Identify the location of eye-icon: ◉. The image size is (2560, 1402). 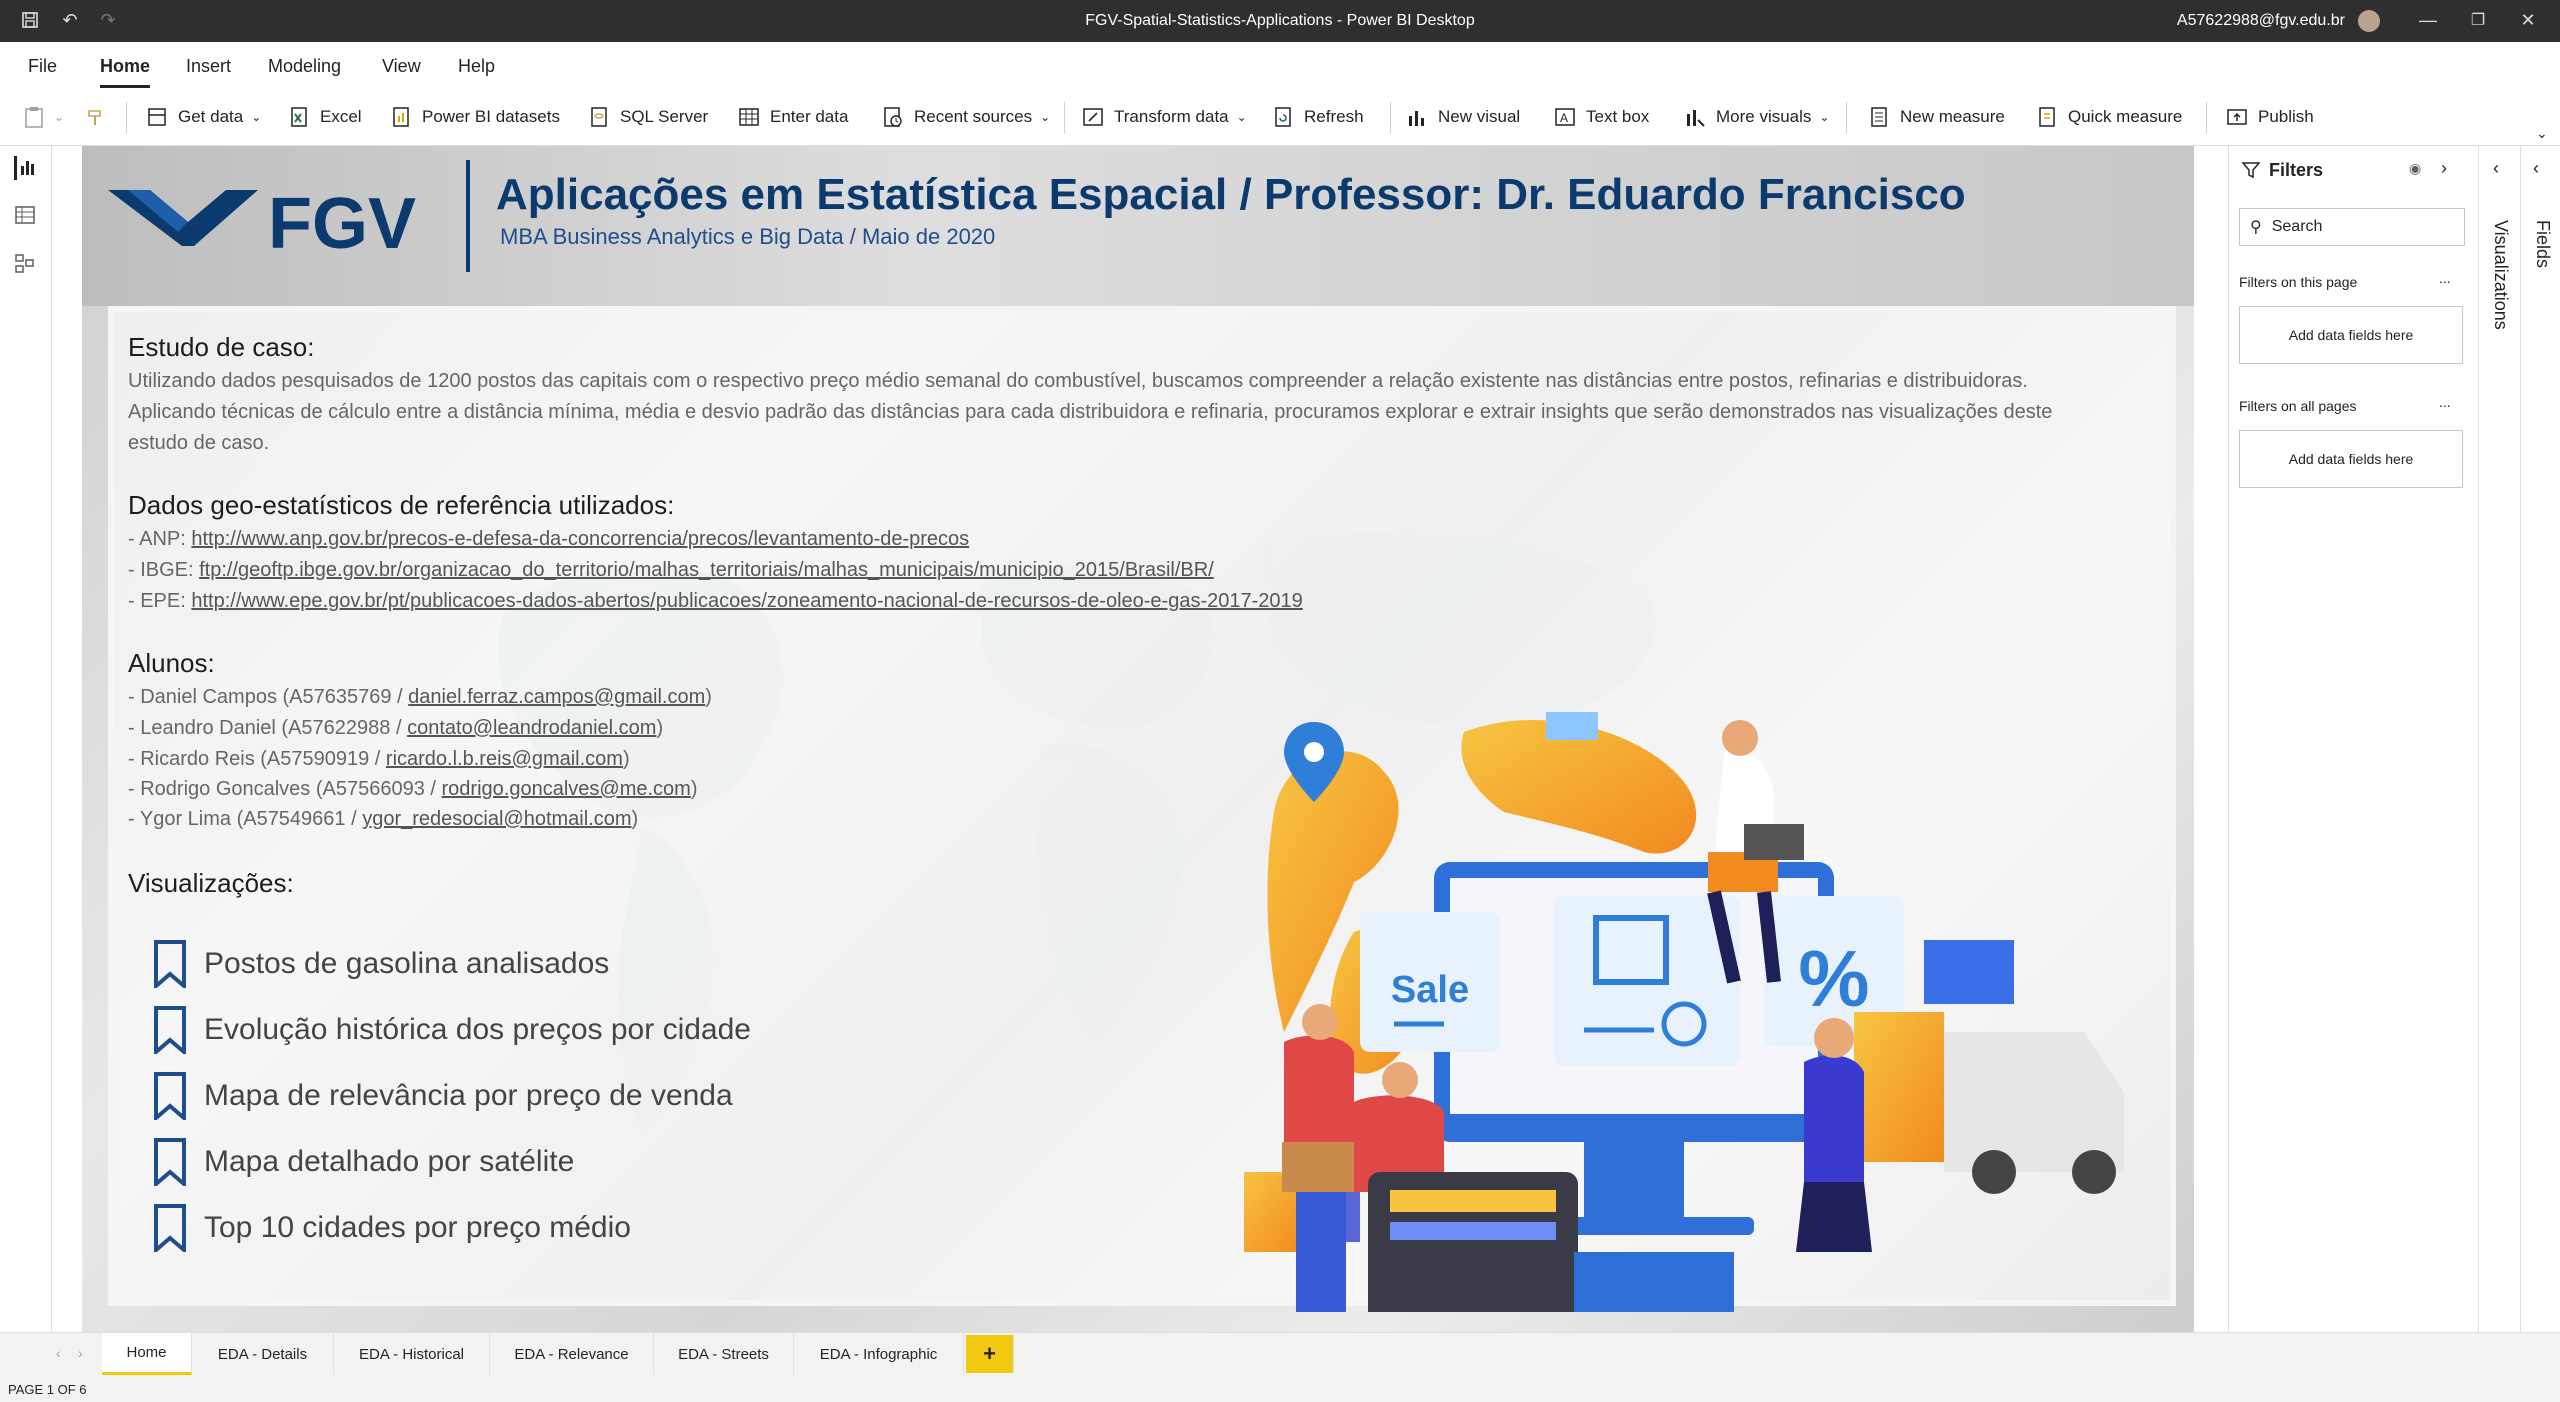
(2415, 168).